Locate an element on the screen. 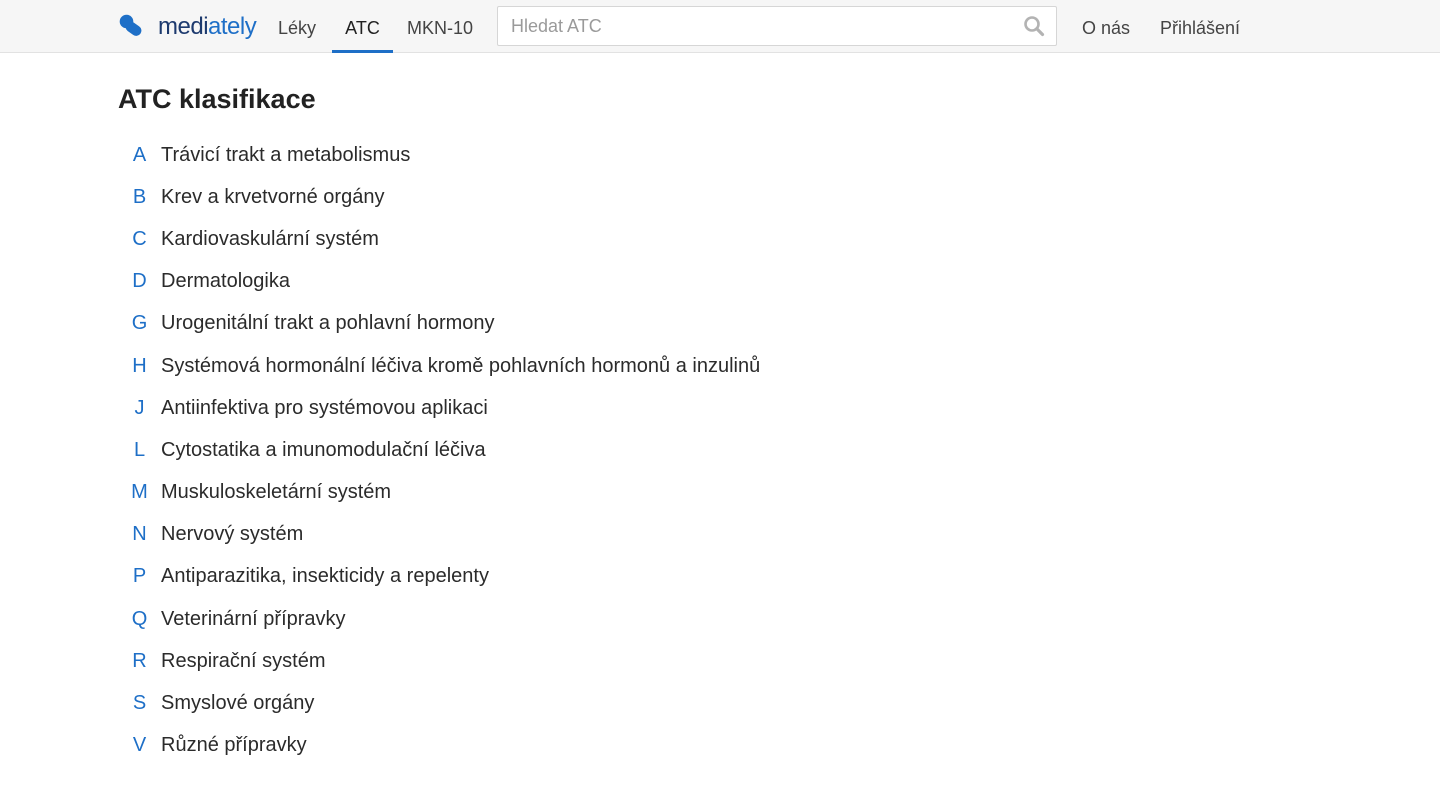  nav-tab-leky: Léky is located at coordinates (297, 26).